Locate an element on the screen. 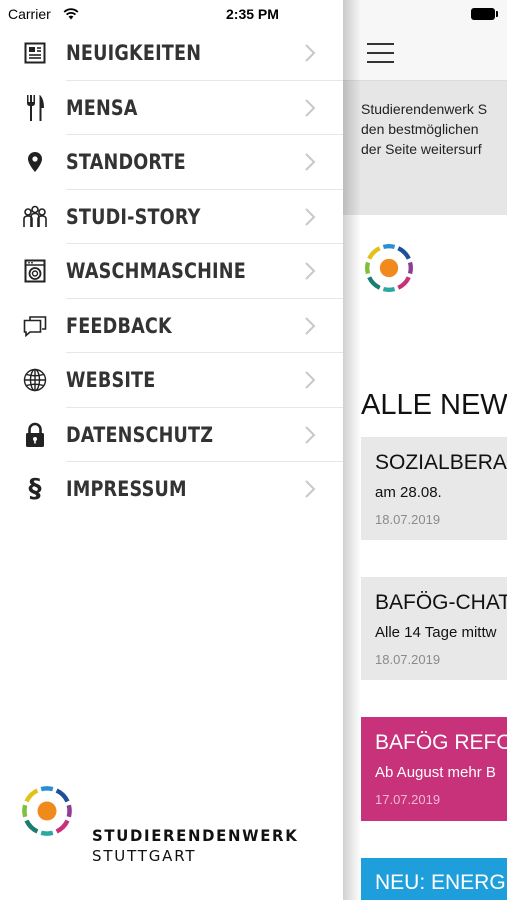 This screenshot has width=507, height=900. menu-label: DATENSCHUTZ is located at coordinates (140, 434).